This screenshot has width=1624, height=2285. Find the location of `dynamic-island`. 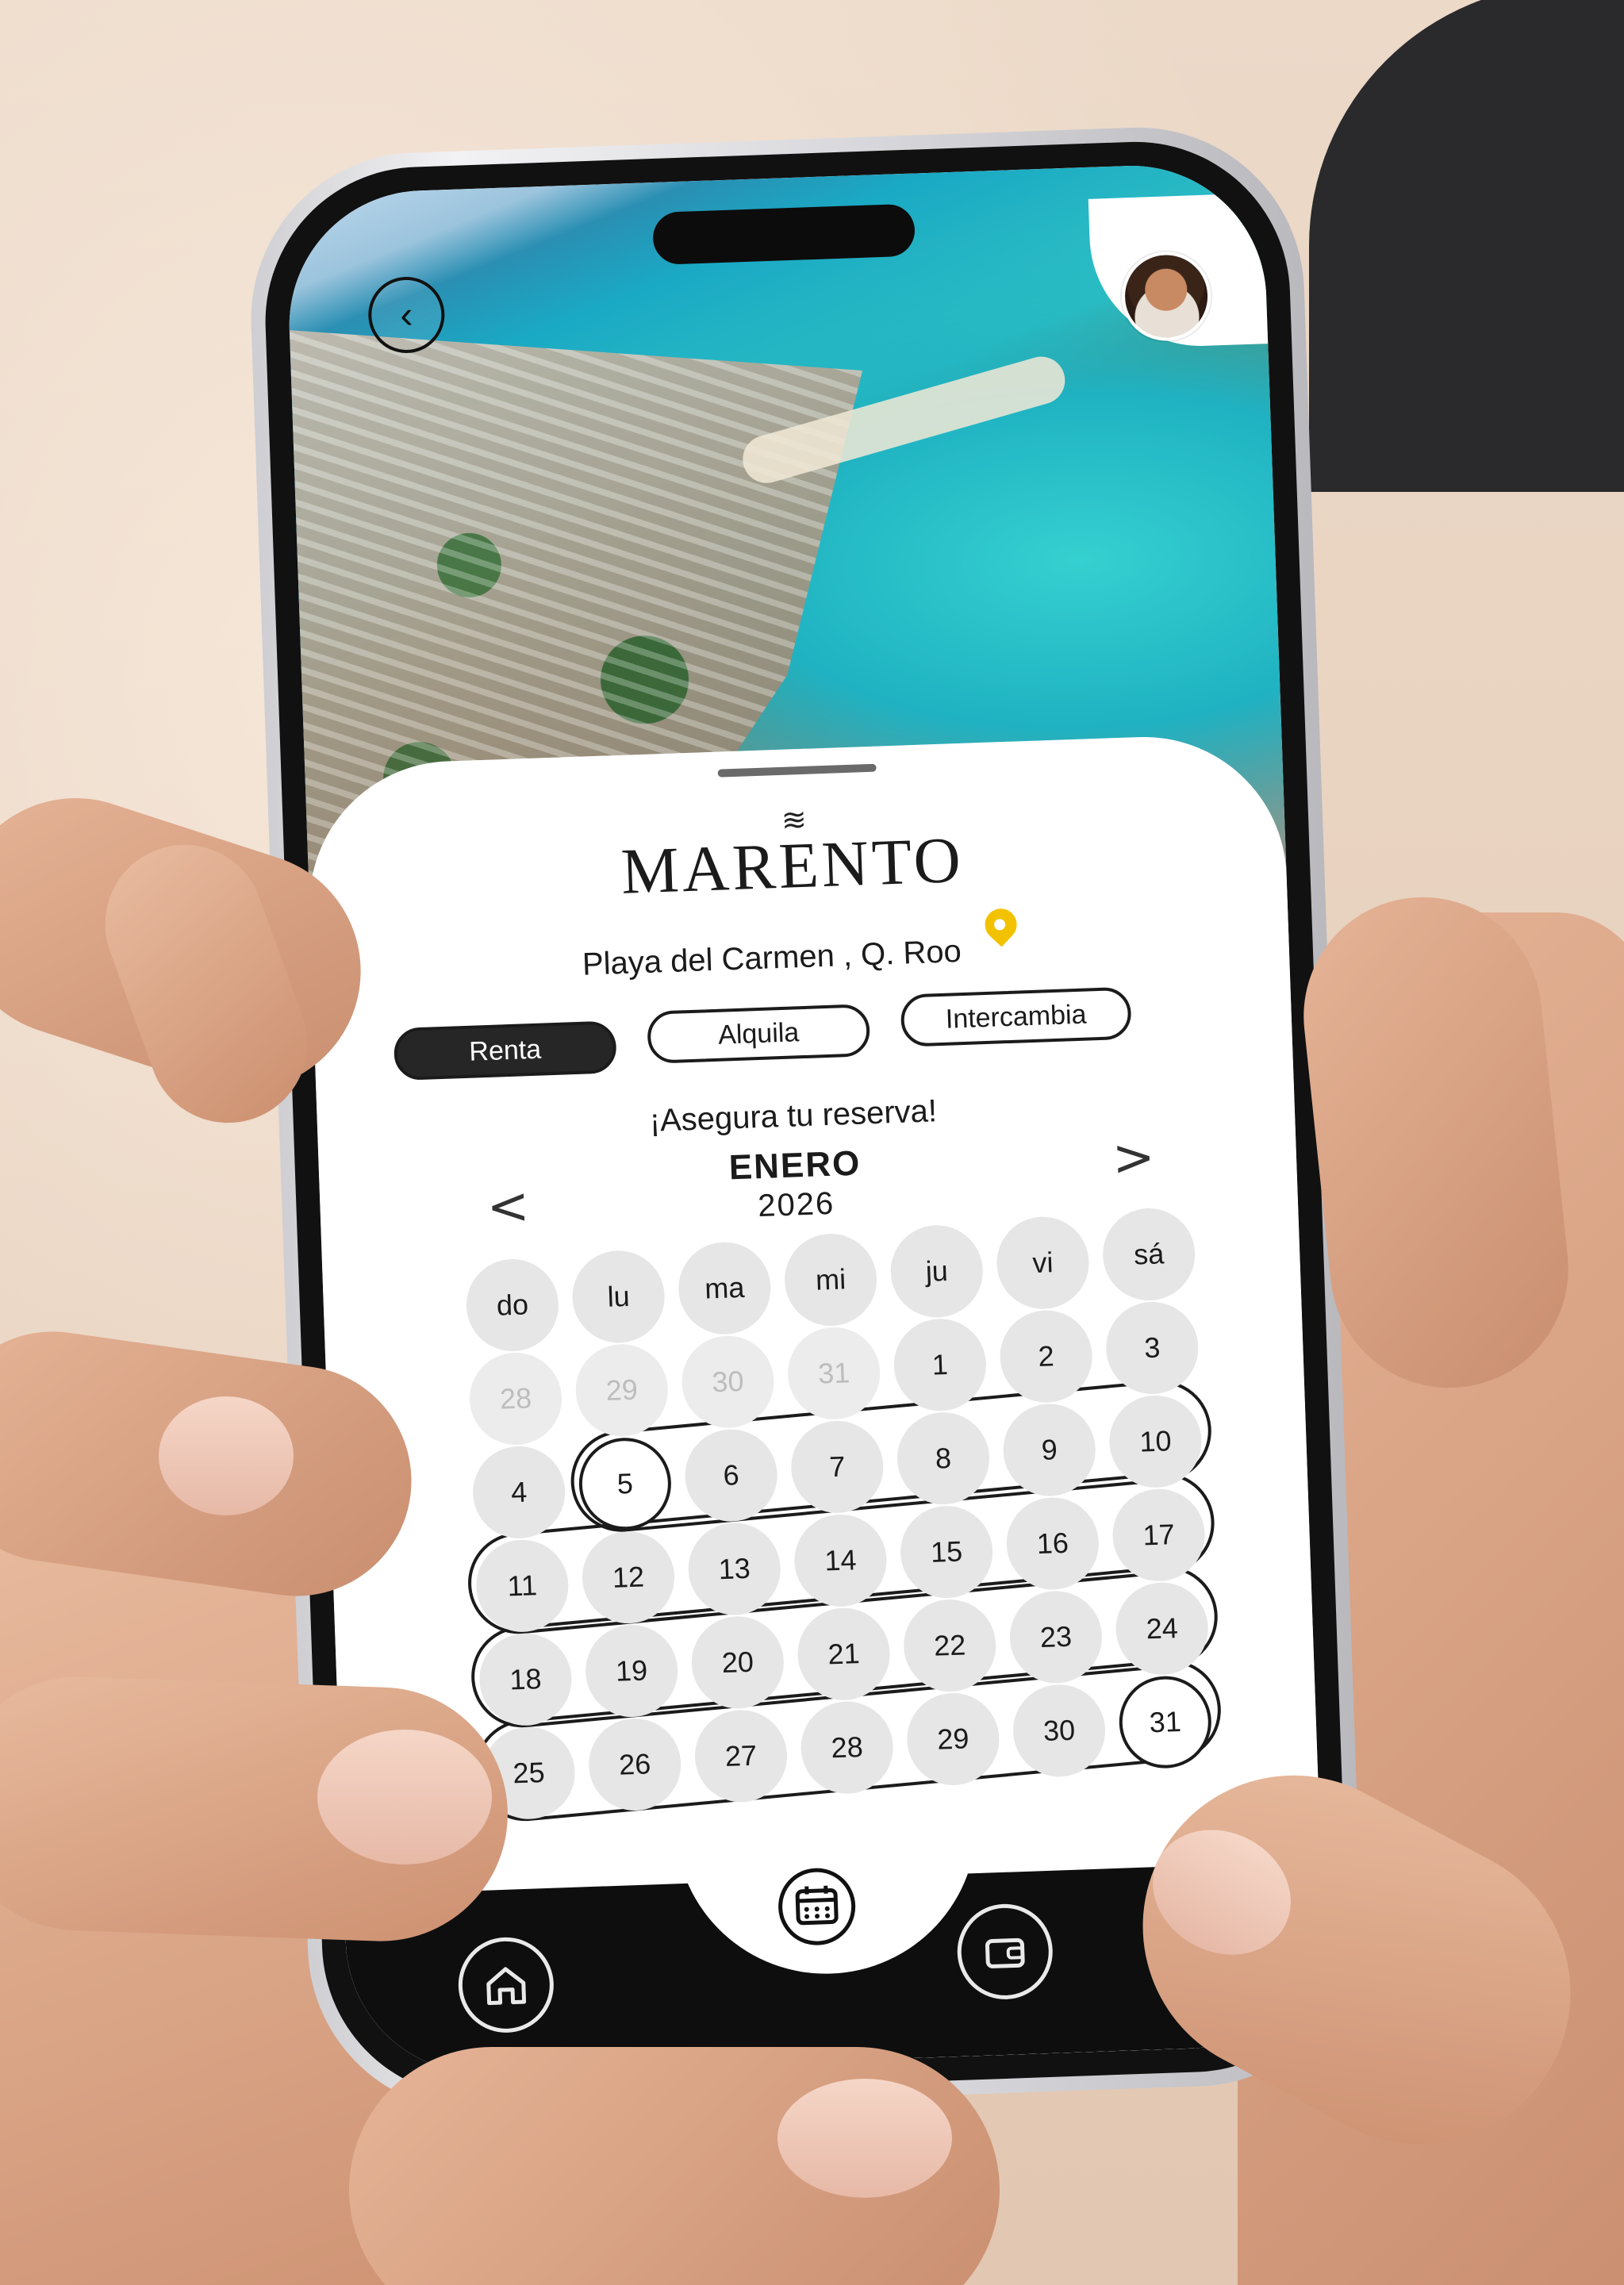

dynamic-island is located at coordinates (783, 234).